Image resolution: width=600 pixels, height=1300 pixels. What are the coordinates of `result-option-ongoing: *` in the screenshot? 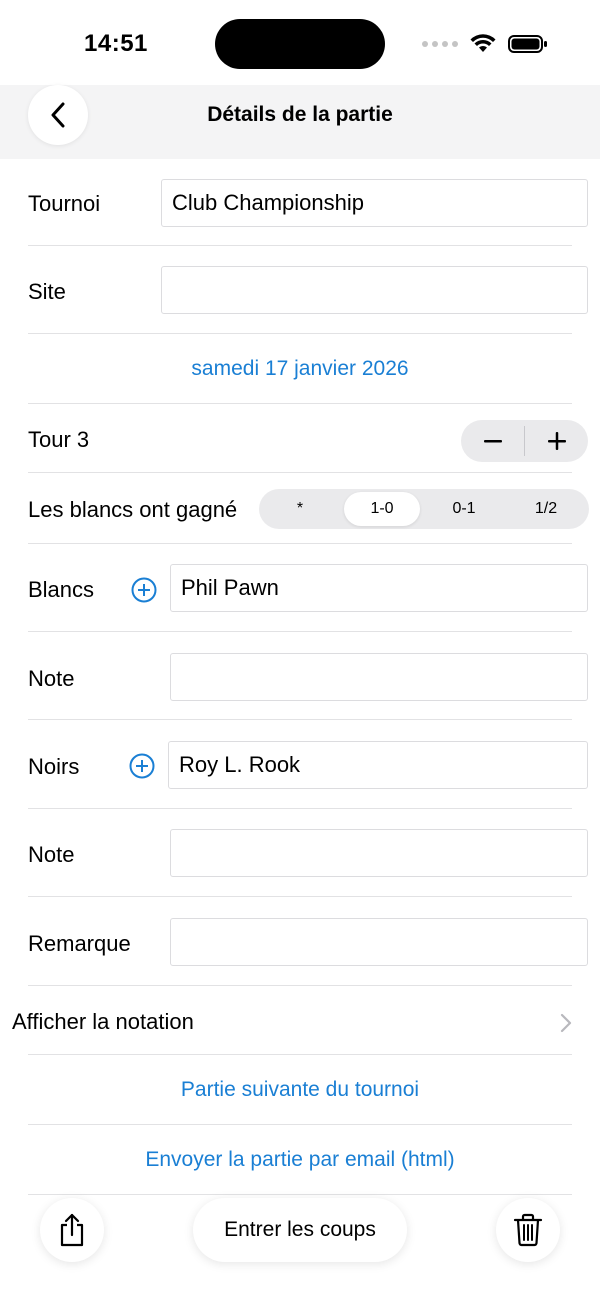 It's located at (300, 509).